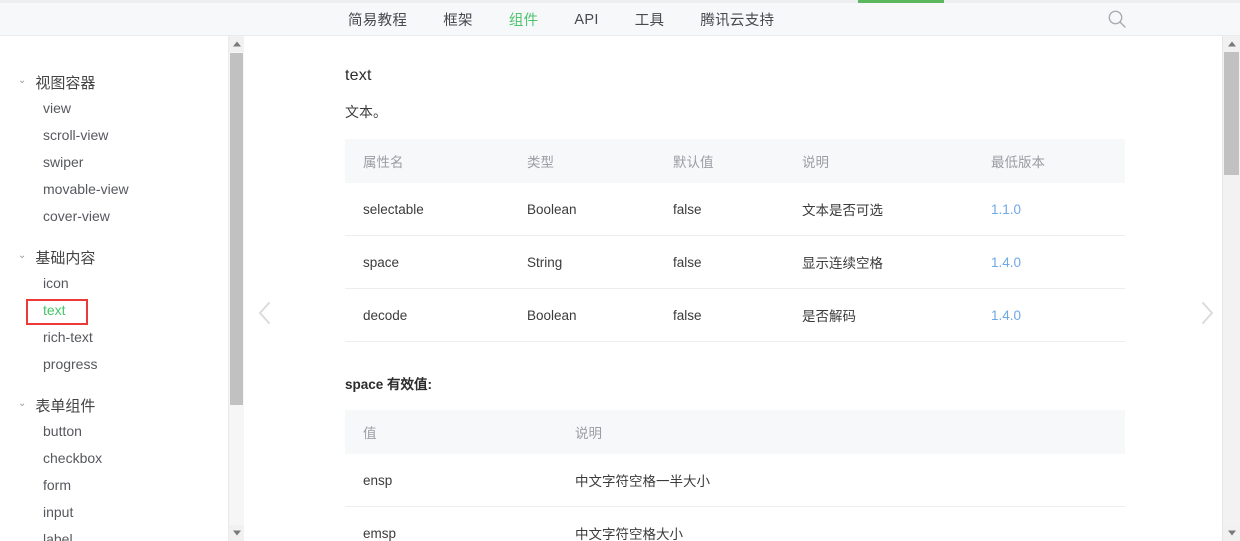  I want to click on sidebar-item-label: label, so click(114, 533).